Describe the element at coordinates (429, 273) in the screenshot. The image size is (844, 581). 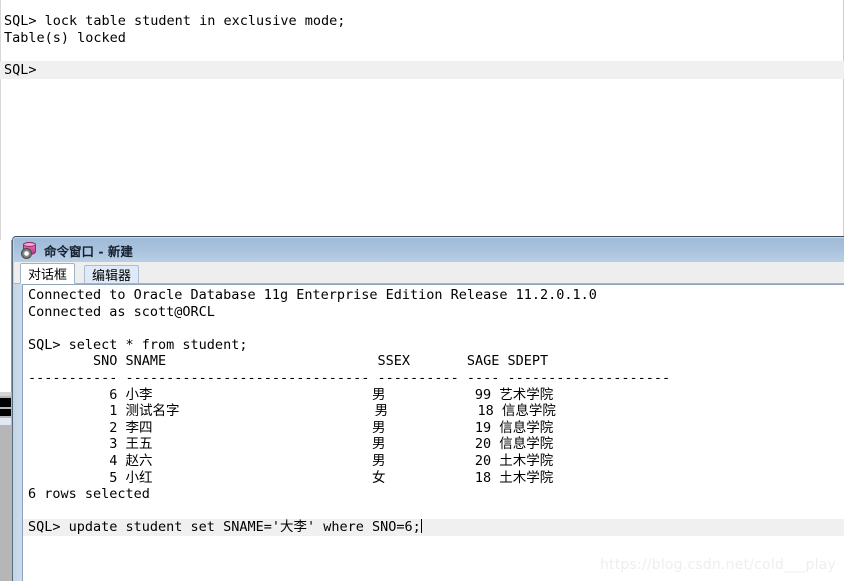
I see `command-window-tabstrip: 对话框 编辑器` at that location.